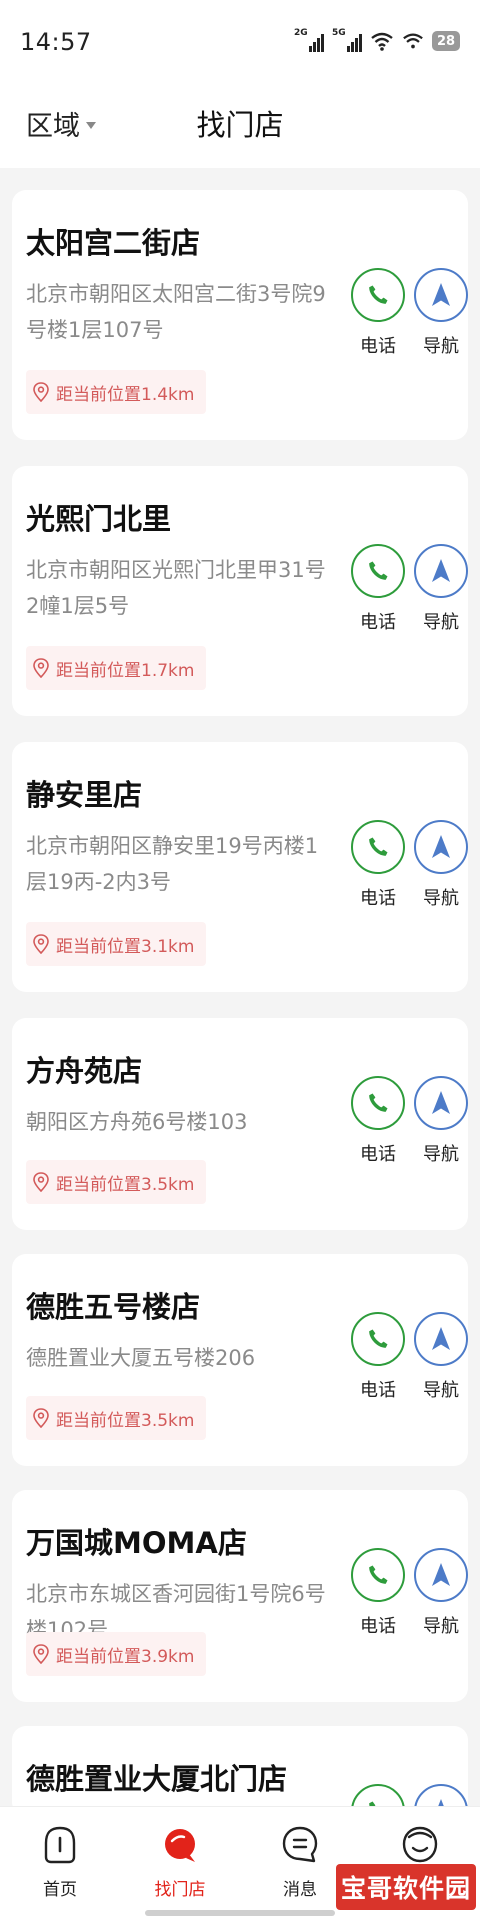  I want to click on store-name: 方舟苑店, so click(84, 1071).